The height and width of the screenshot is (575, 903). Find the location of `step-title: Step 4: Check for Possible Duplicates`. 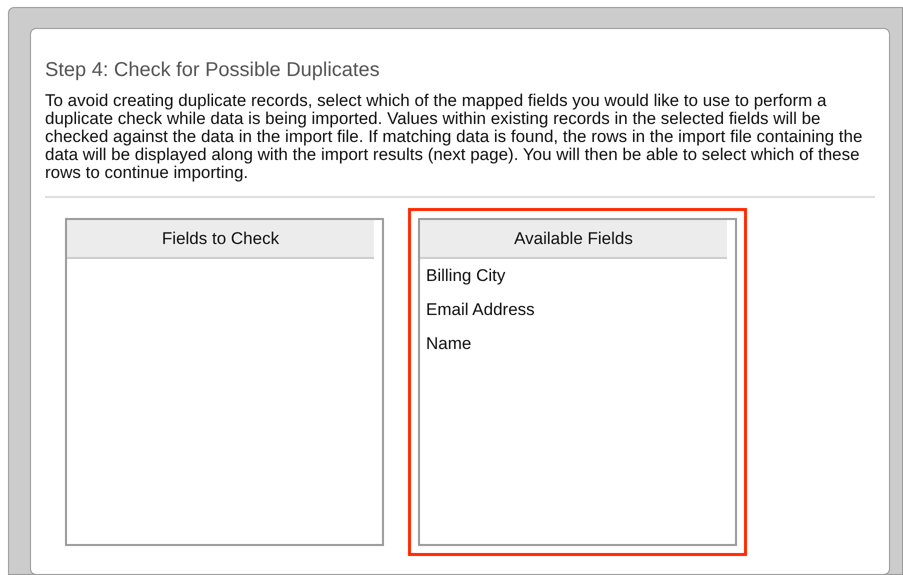

step-title: Step 4: Check for Possible Duplicates is located at coordinates (213, 70).